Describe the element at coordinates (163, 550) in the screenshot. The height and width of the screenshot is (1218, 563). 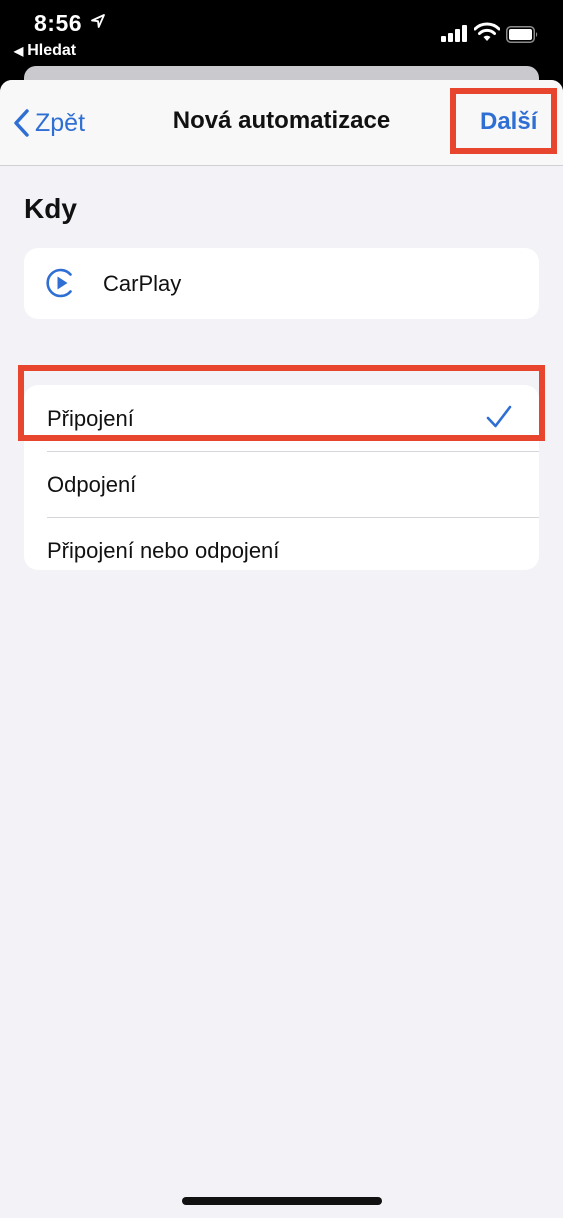
I see `option-label: Připojení nebo odpojení` at that location.